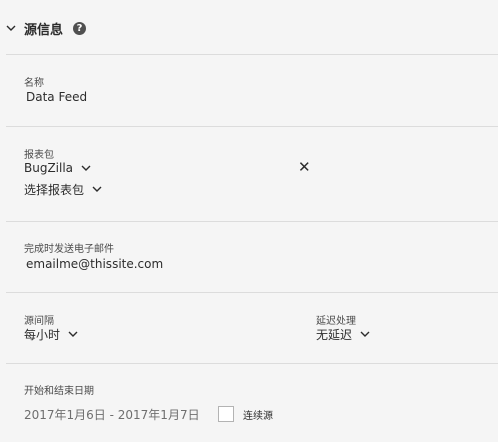  I want to click on continuous-feed-checkbox-group: 连续源, so click(245, 414).